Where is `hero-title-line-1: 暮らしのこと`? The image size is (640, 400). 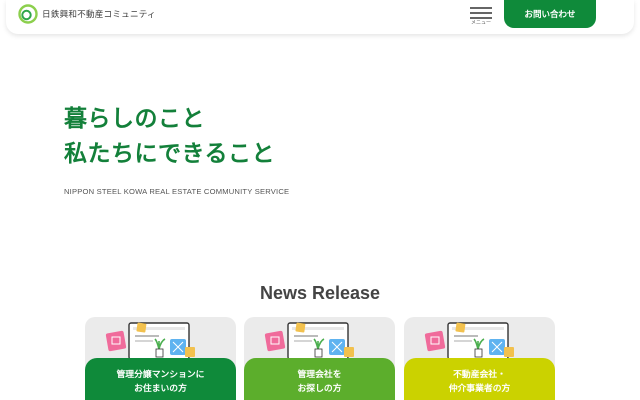 hero-title-line-1: 暮らしのこと is located at coordinates (134, 119).